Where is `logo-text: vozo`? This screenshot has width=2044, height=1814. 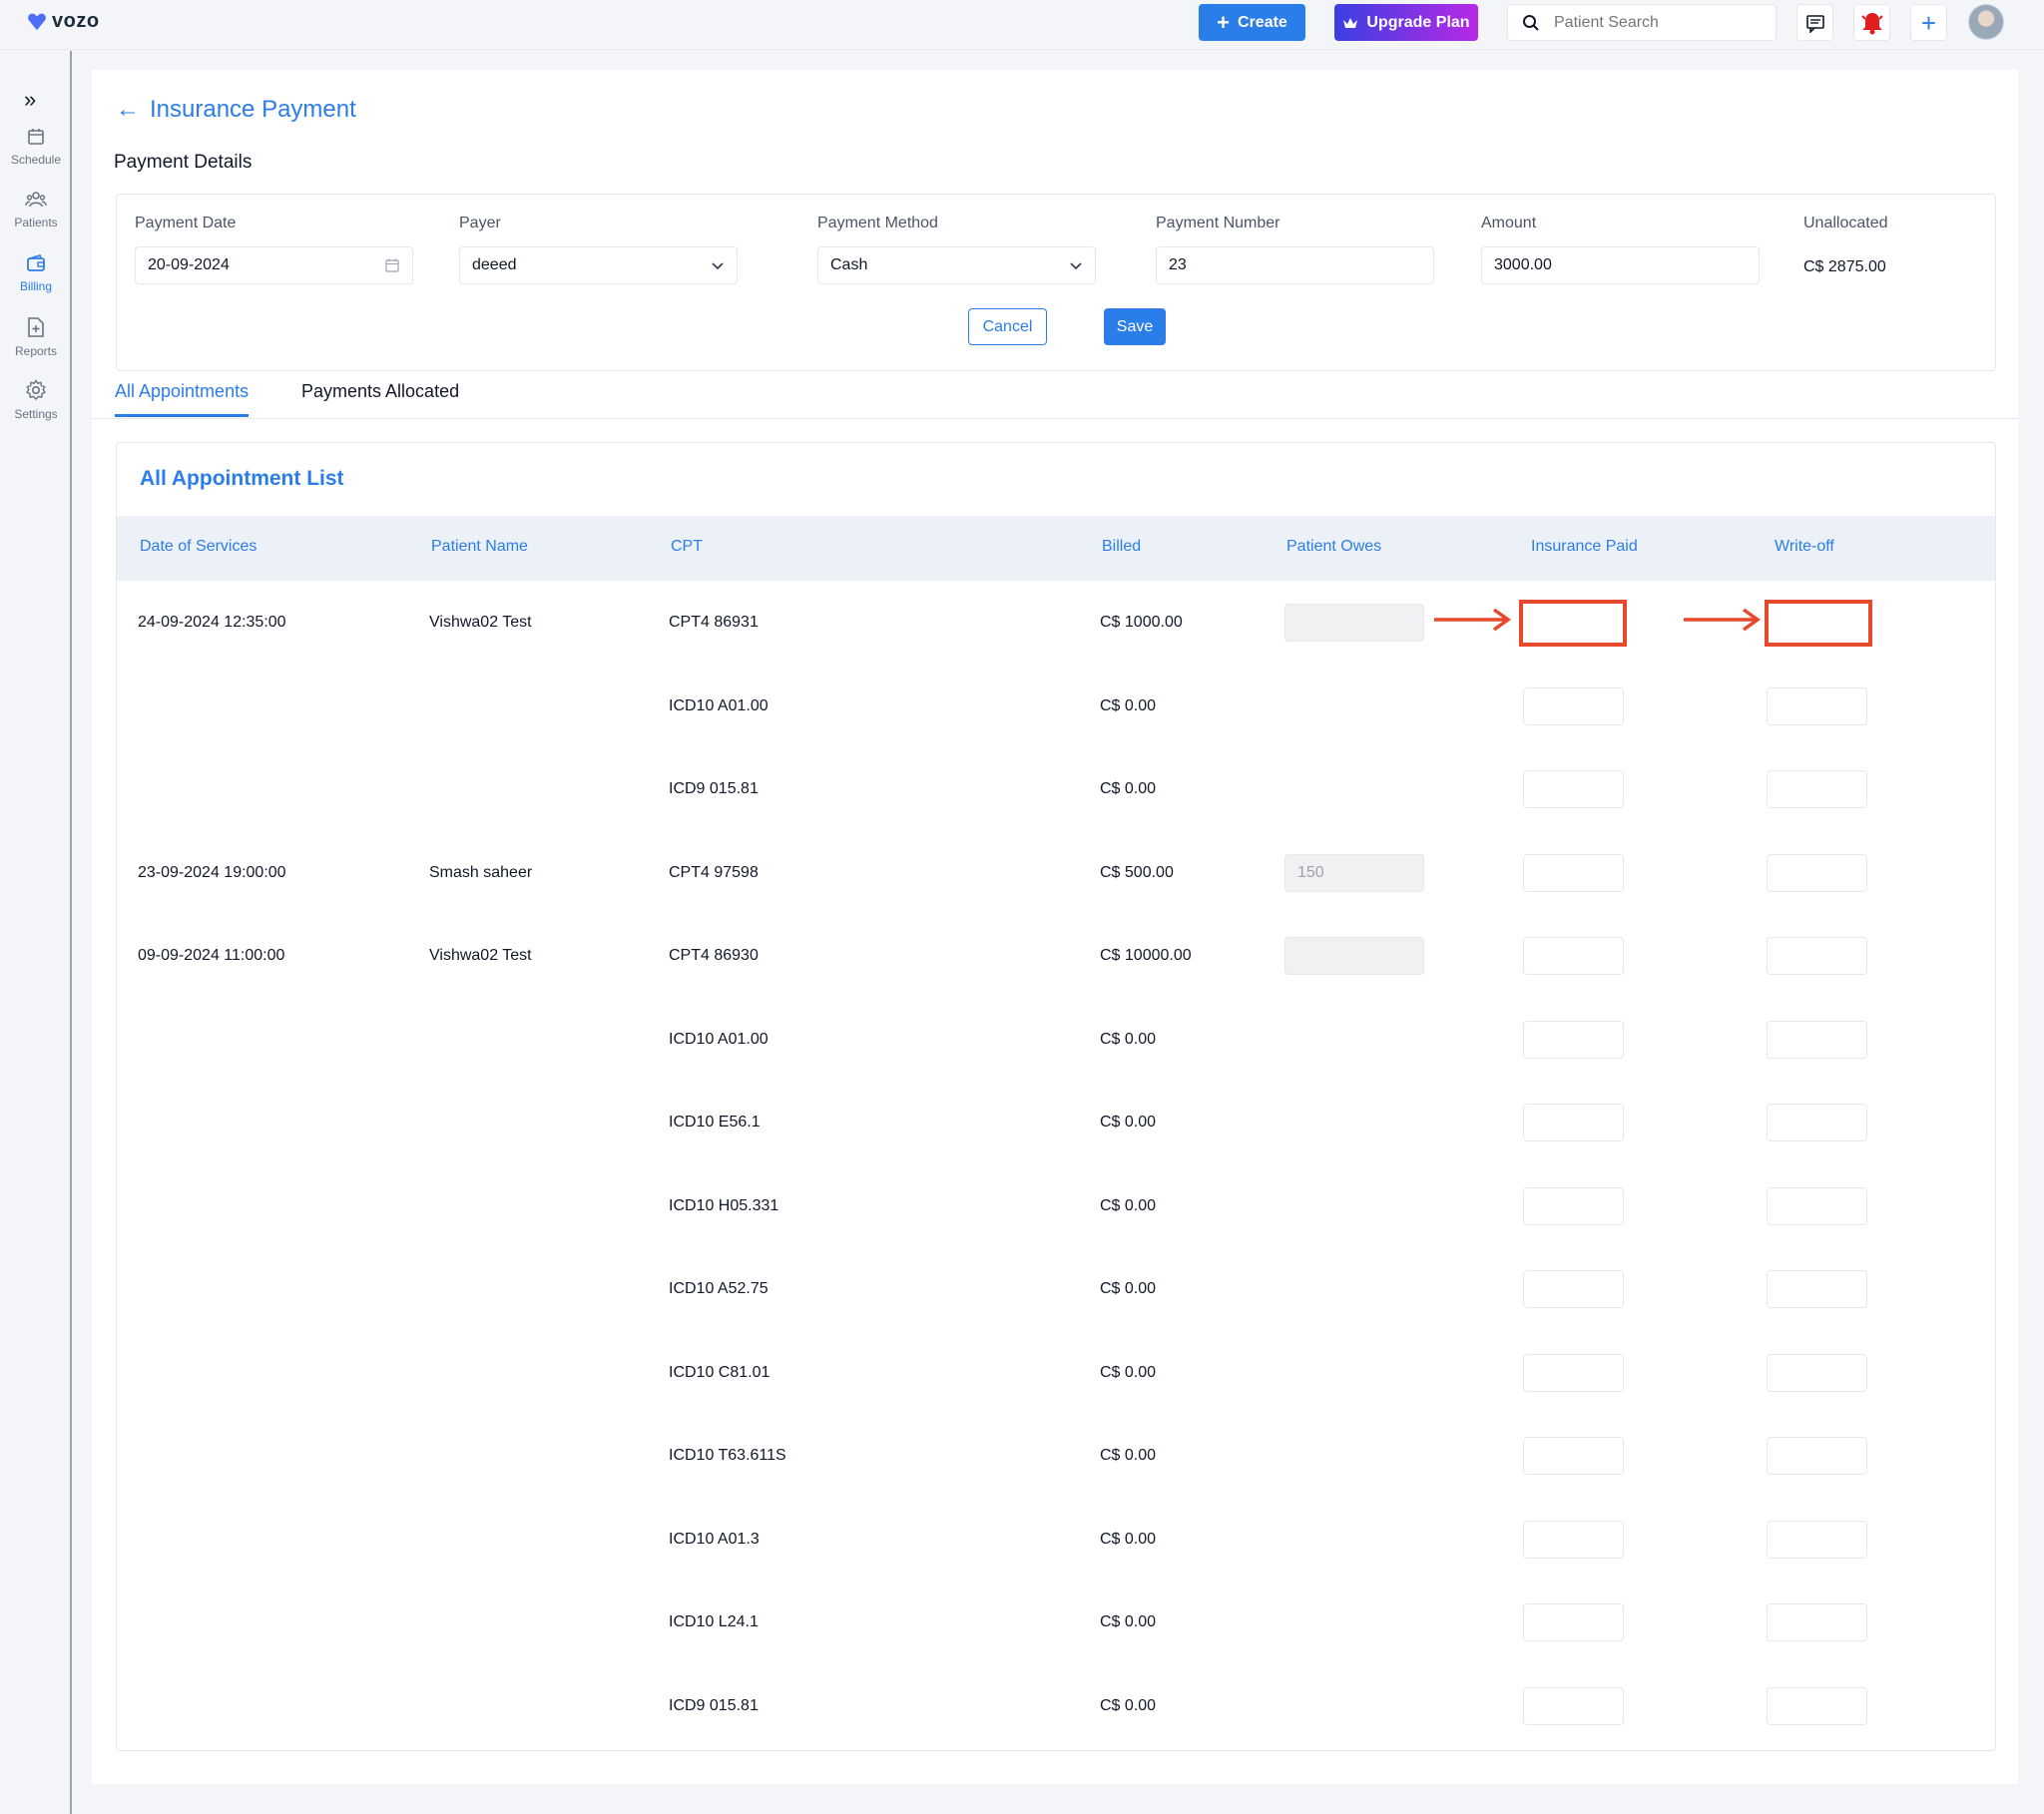
logo-text: vozo is located at coordinates (76, 21).